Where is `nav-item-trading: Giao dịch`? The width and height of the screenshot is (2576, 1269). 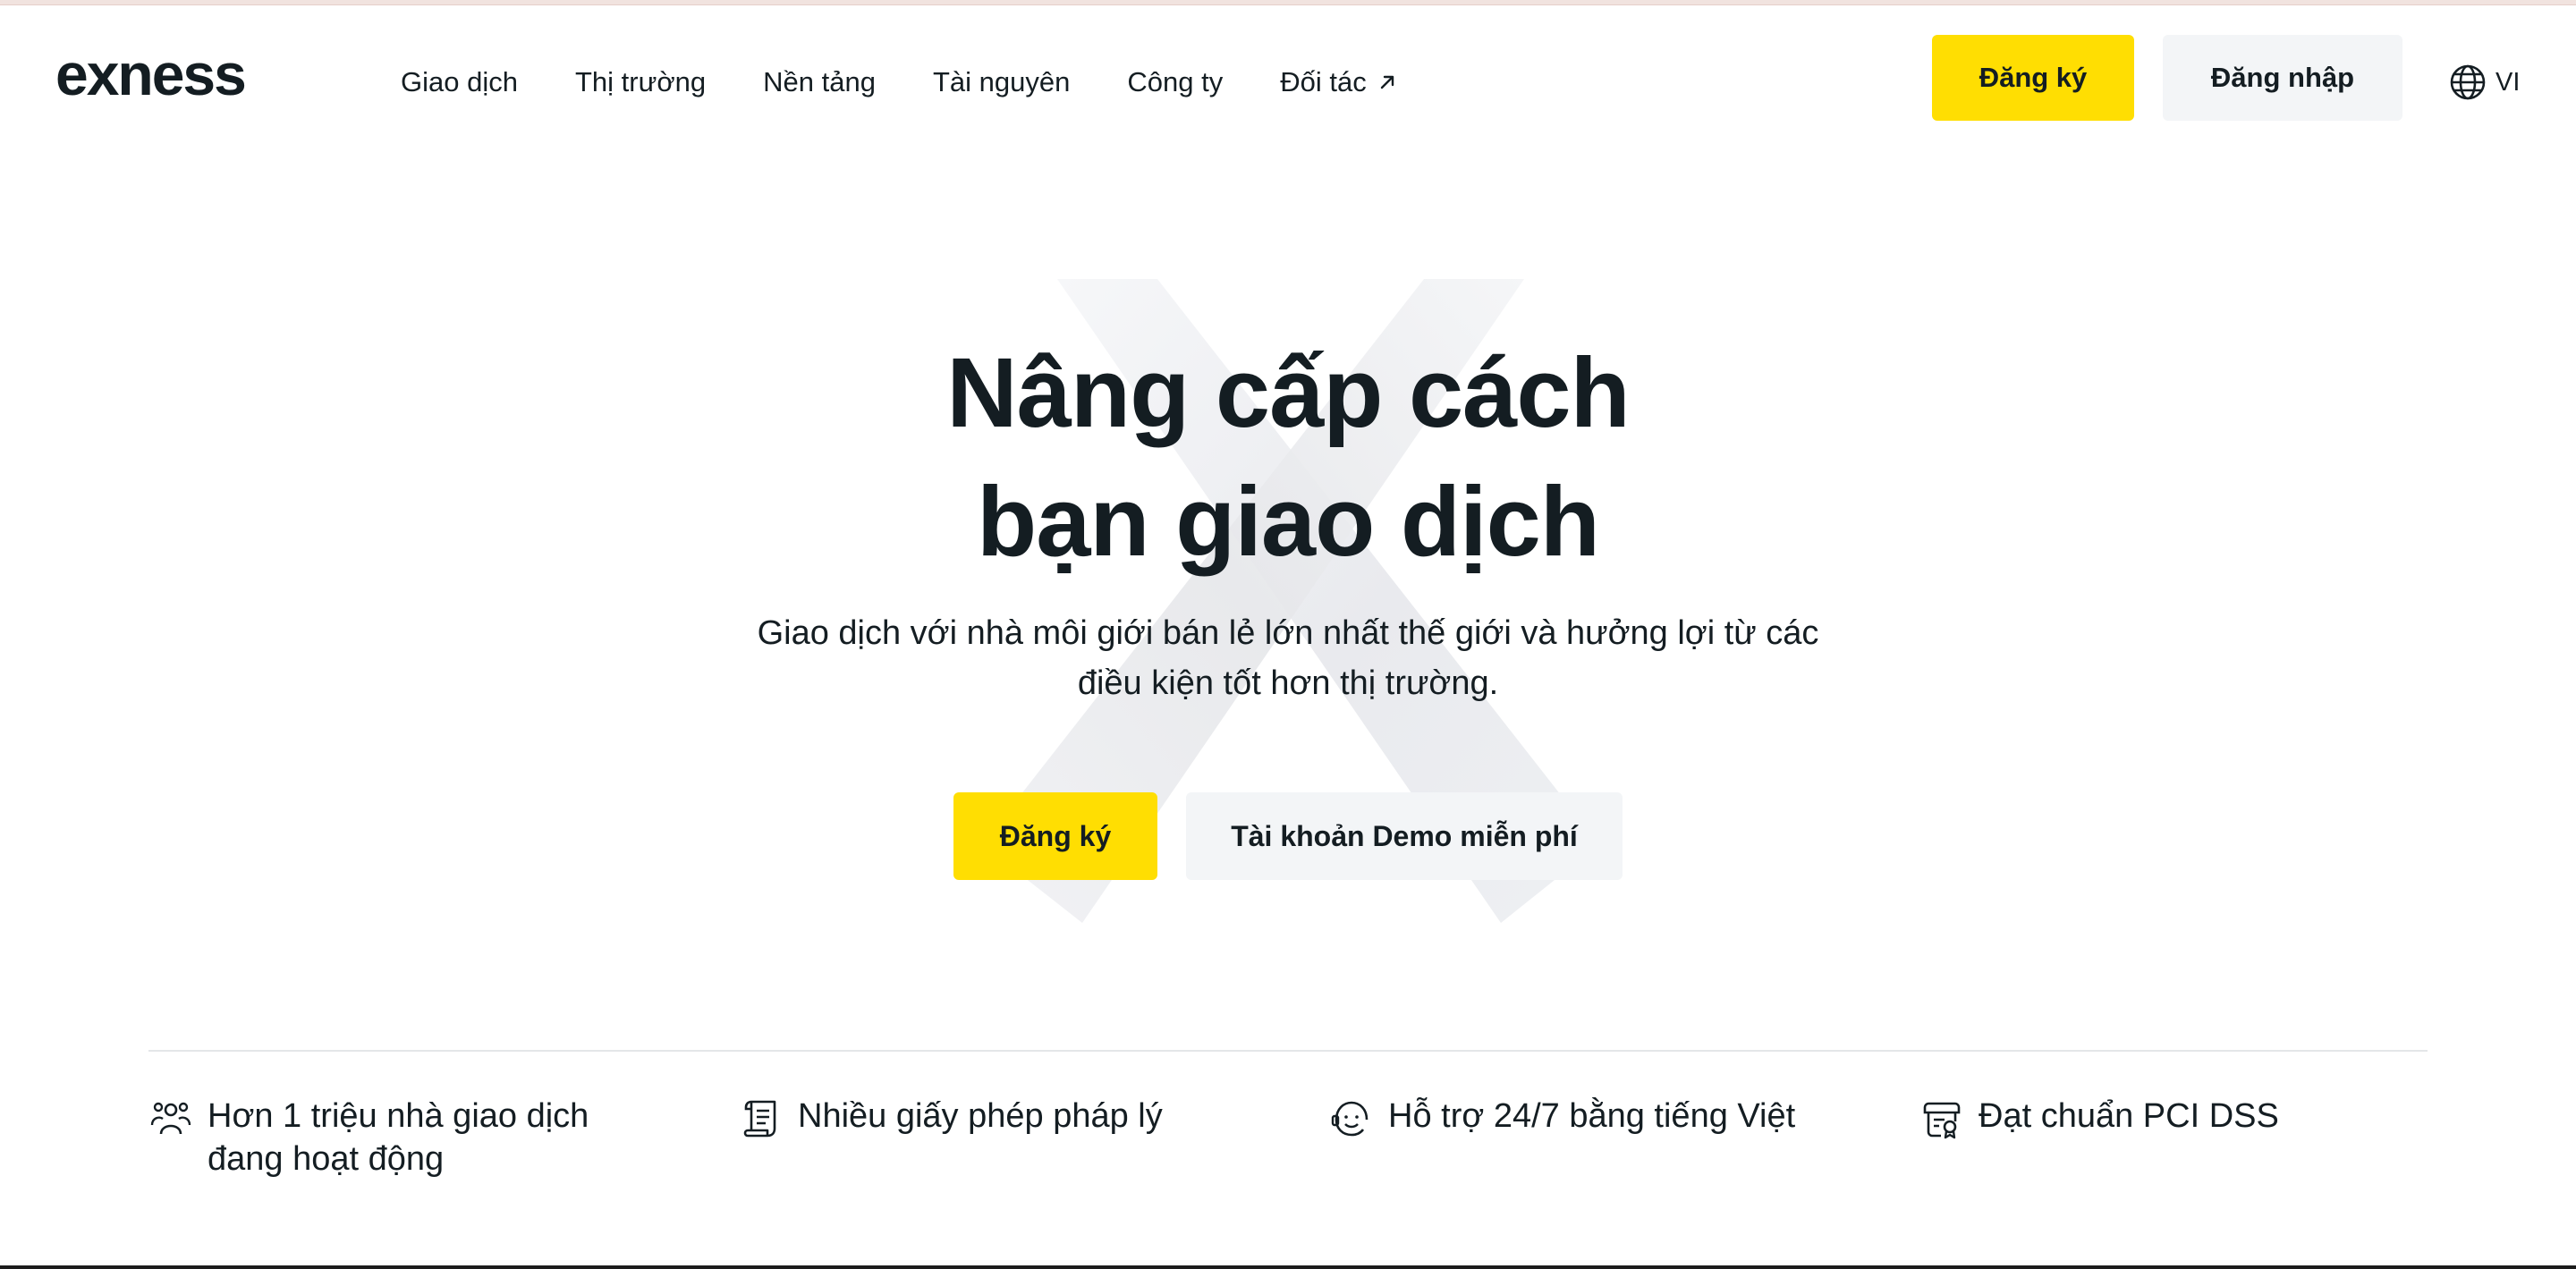 nav-item-trading: Giao dịch is located at coordinates (459, 82).